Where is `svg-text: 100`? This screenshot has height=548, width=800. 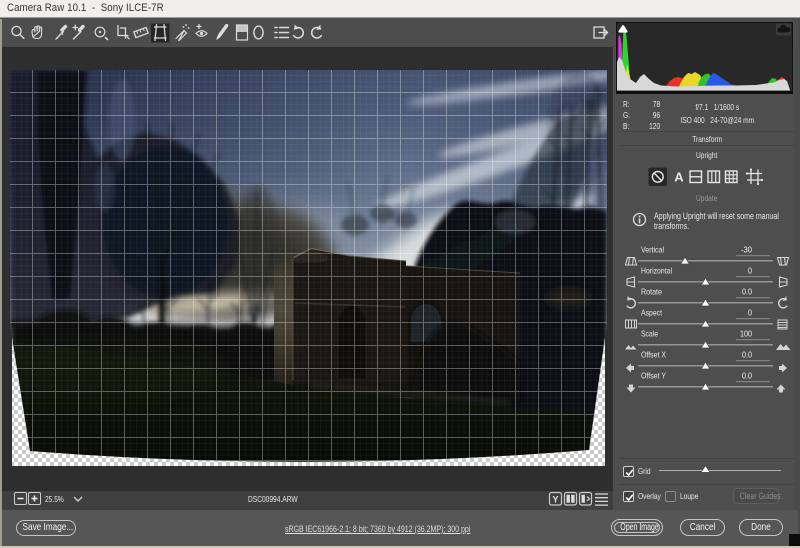
svg-text: 100 is located at coordinates (746, 334).